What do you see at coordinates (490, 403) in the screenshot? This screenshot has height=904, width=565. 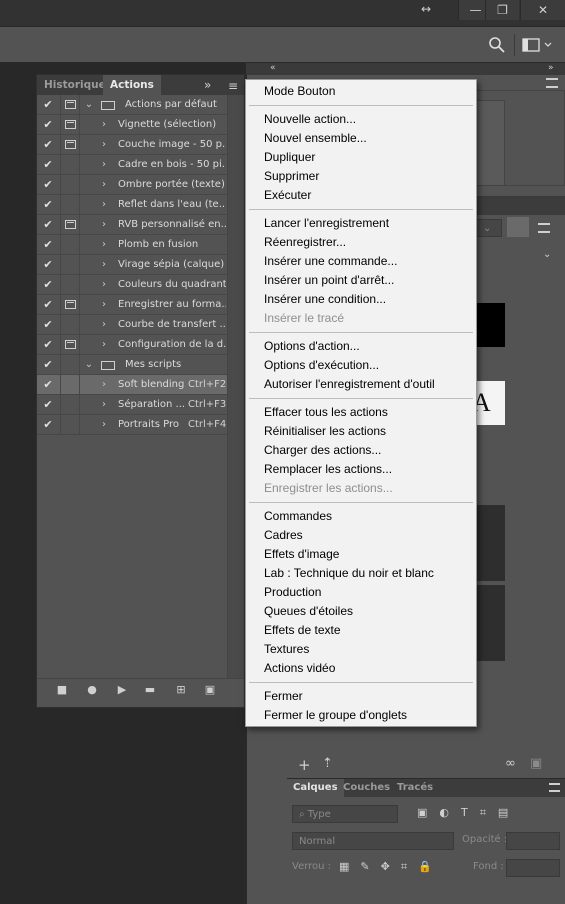 I see `thumb-letter: A` at bounding box center [490, 403].